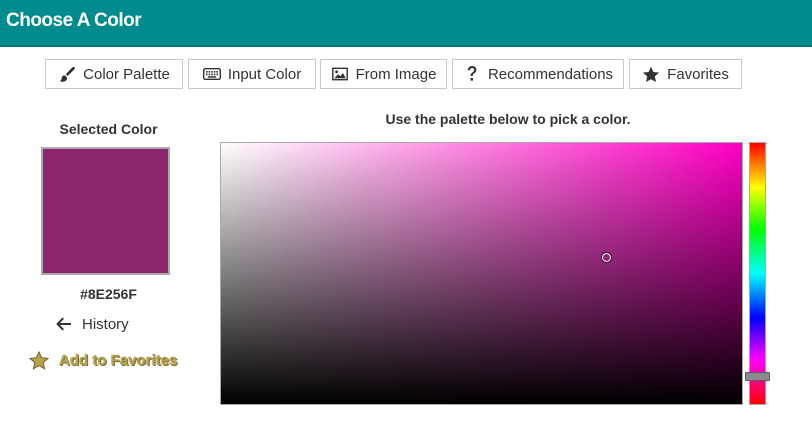 The image size is (812, 431). I want to click on selected-color-swatch, so click(105, 211).